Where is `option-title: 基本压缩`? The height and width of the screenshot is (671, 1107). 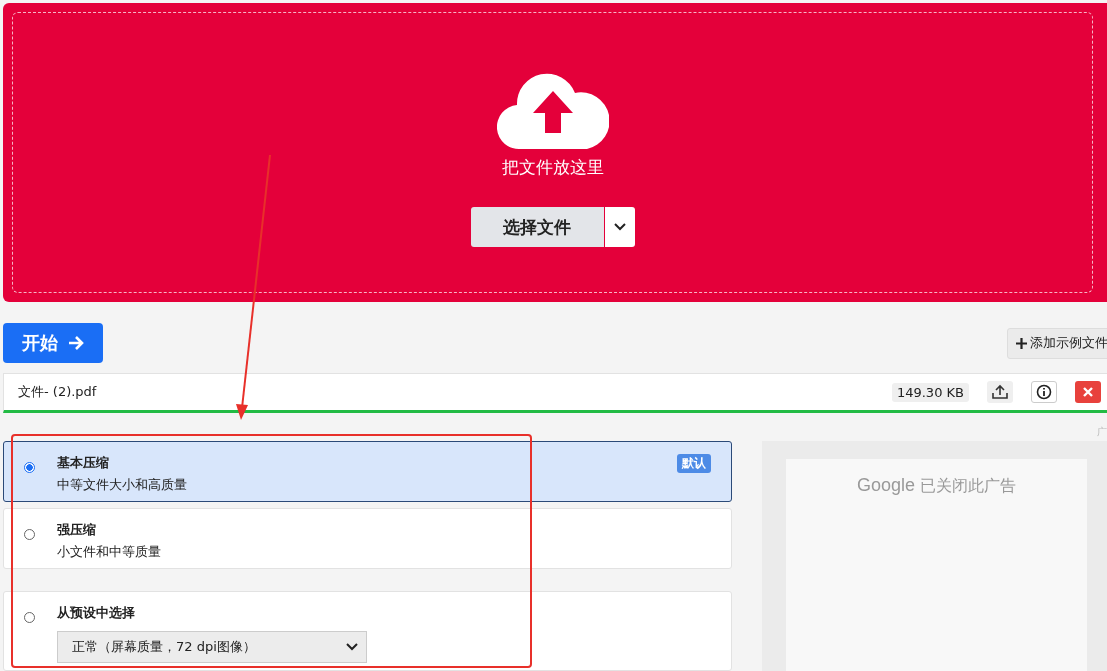
option-title: 基本压缩 is located at coordinates (83, 463).